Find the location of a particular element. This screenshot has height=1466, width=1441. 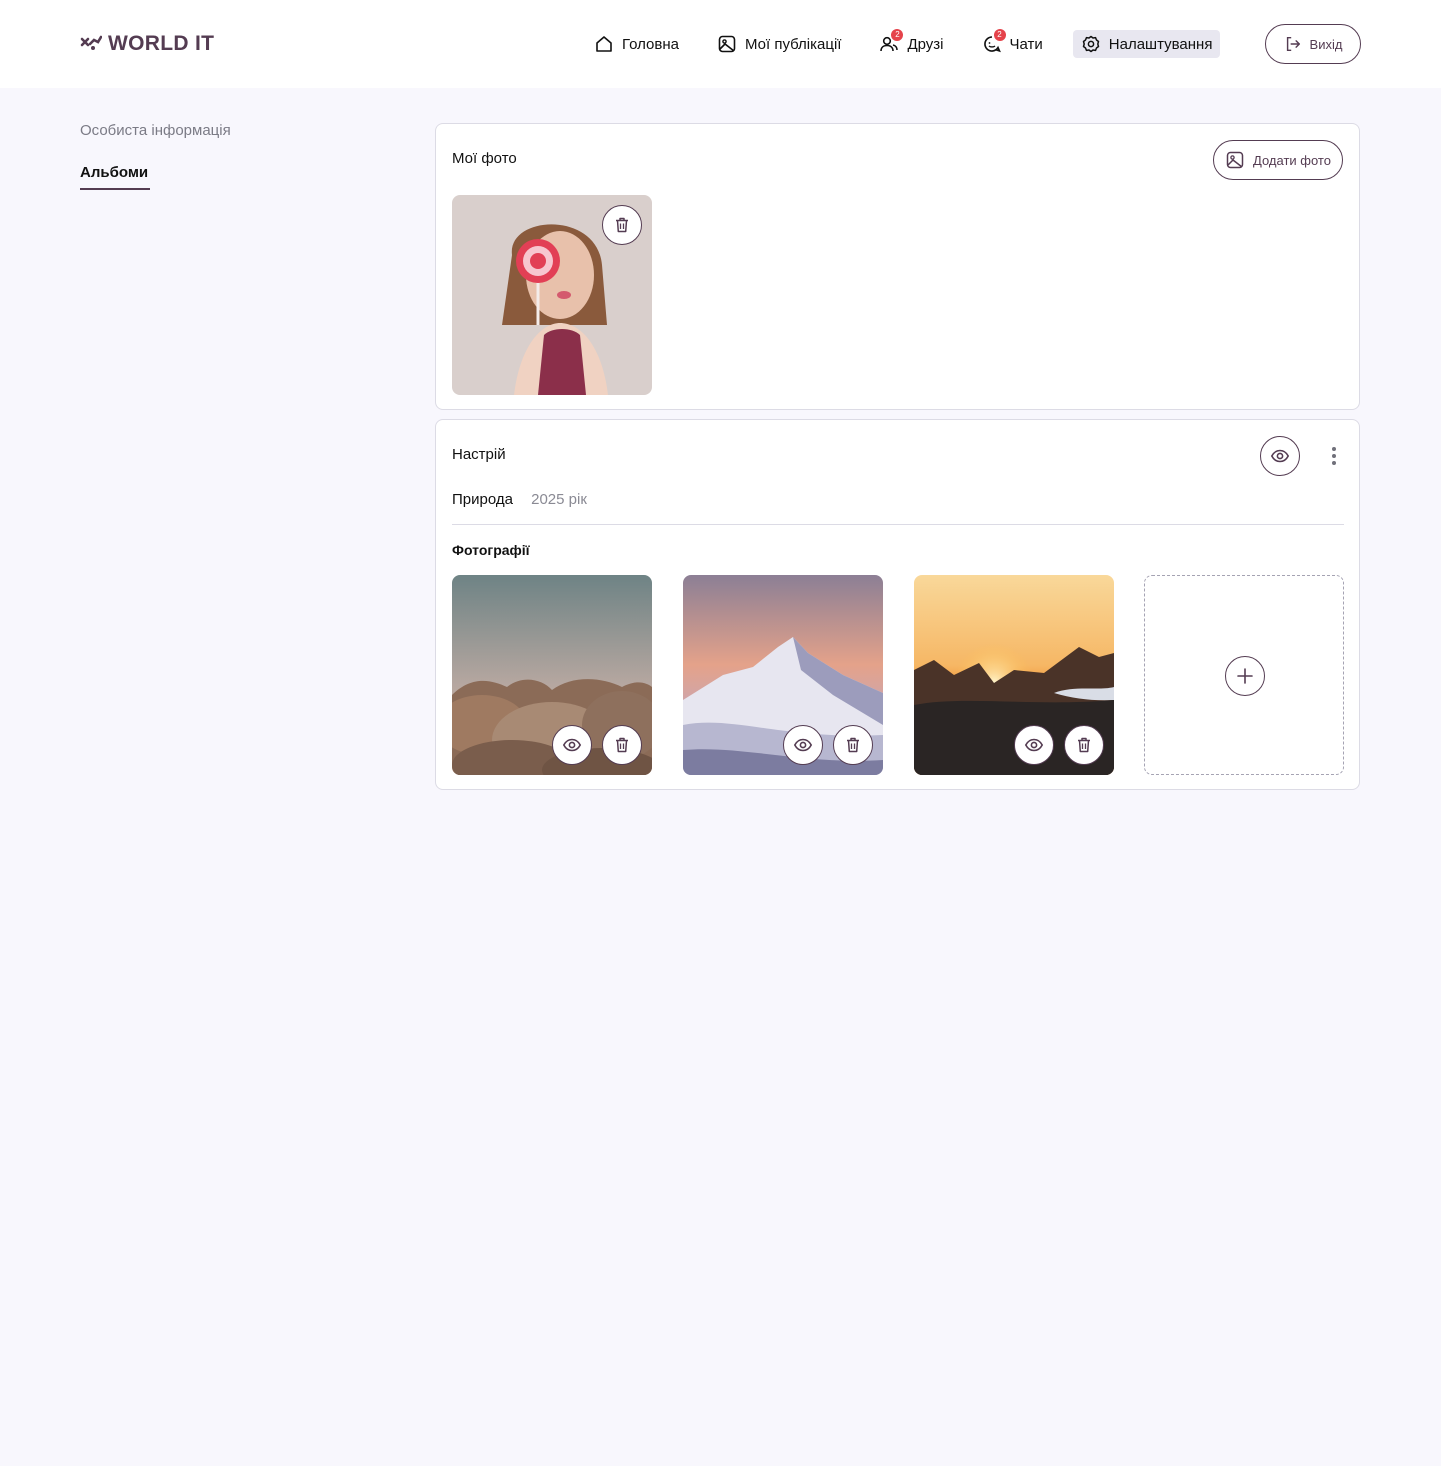

add-photo-button: Додати фото is located at coordinates (1278, 160).